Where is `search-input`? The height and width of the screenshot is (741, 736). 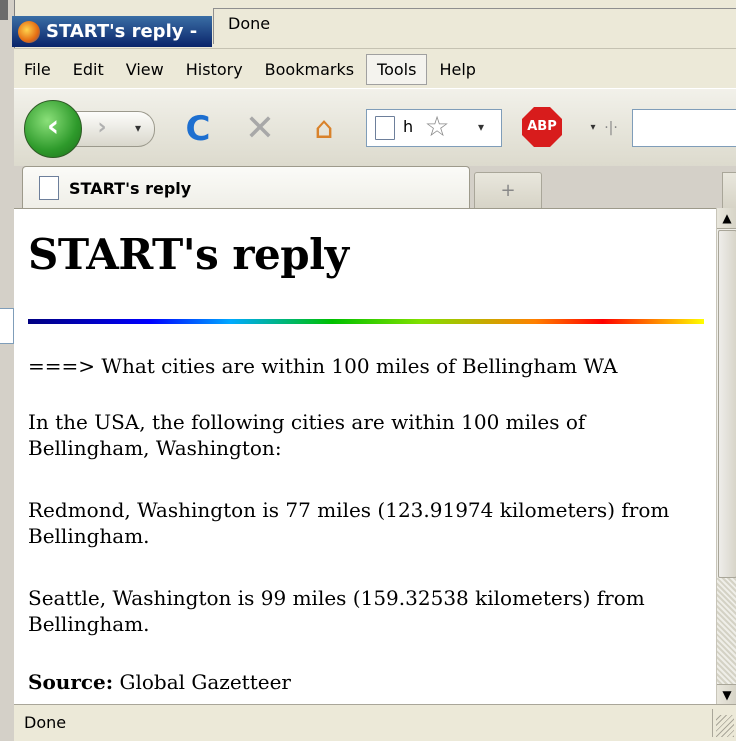 search-input is located at coordinates (684, 128).